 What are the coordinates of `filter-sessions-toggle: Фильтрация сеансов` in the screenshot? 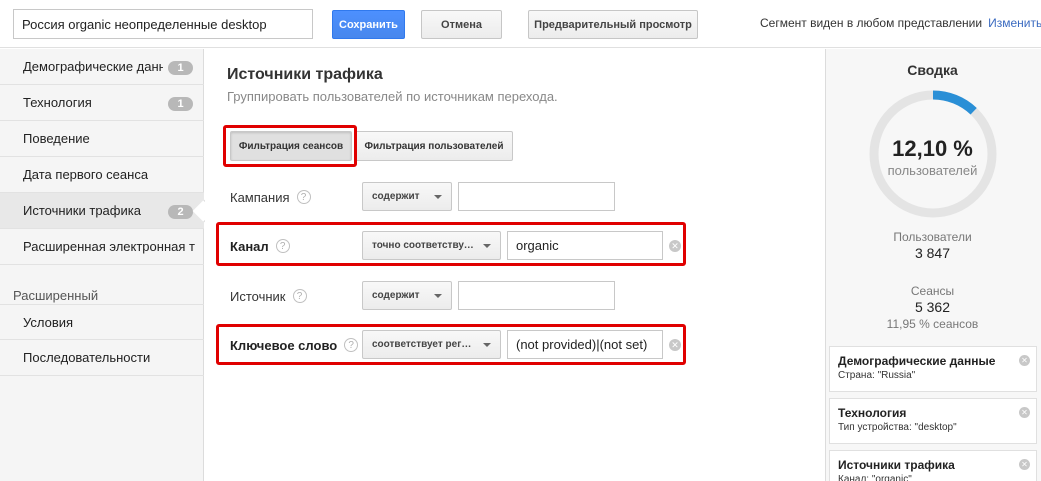 It's located at (291, 146).